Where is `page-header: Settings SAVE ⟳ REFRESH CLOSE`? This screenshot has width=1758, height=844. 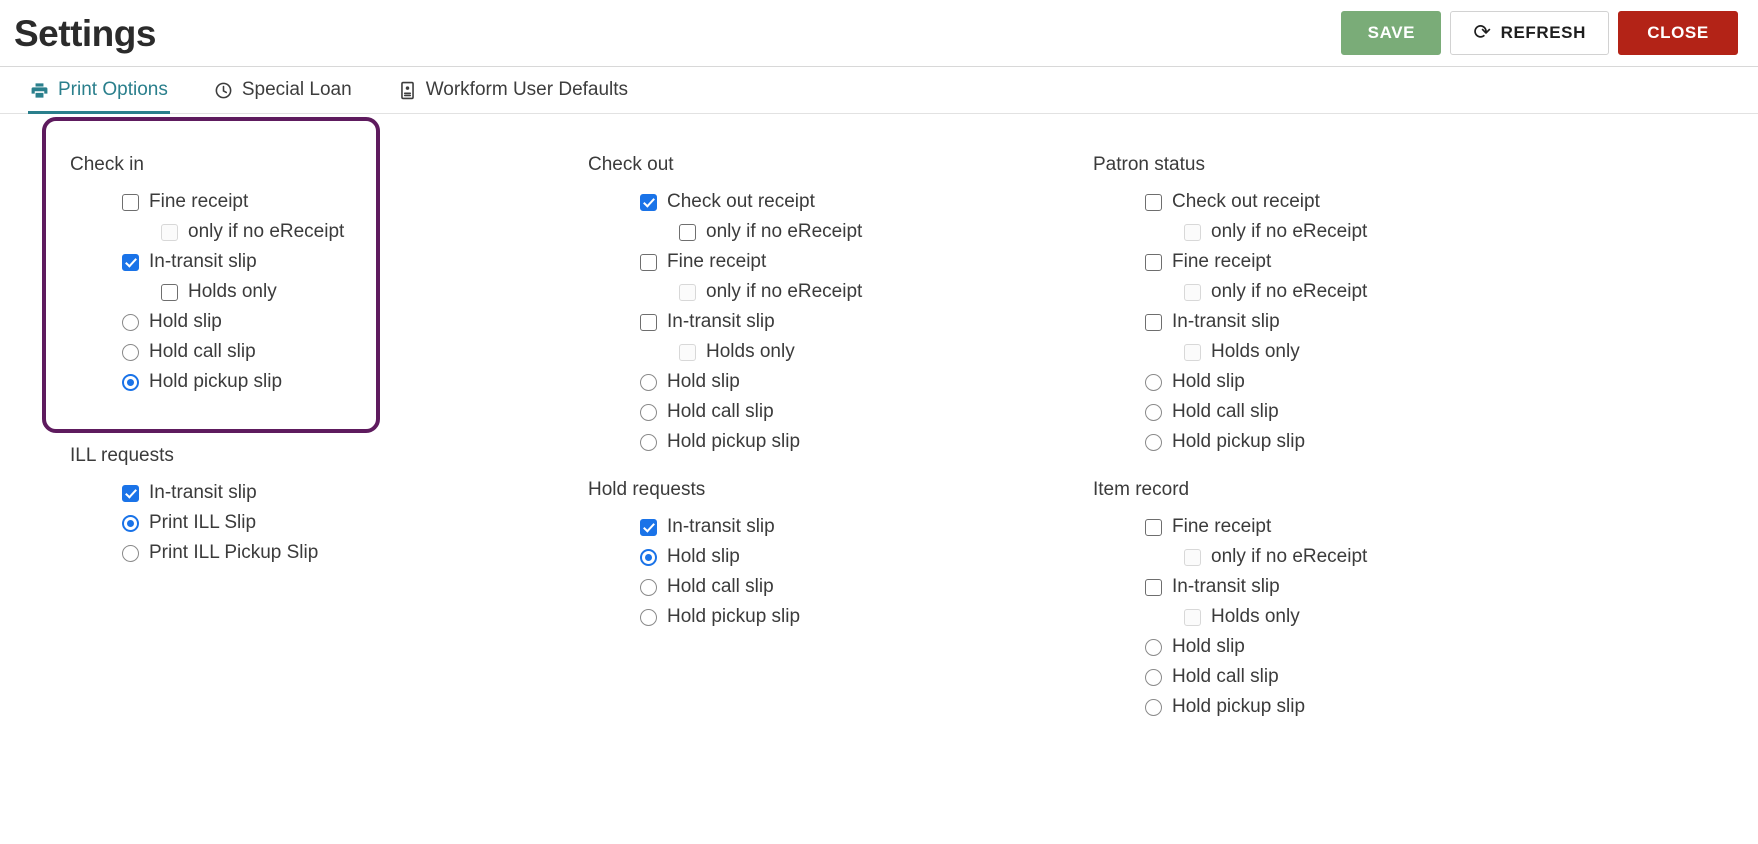
page-header: Settings SAVE ⟳ REFRESH CLOSE is located at coordinates (879, 33).